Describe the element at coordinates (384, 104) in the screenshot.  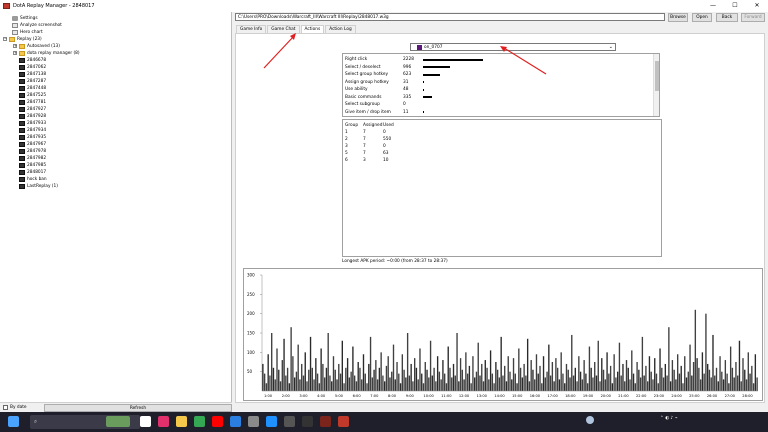
I see `action-row: Select subgroup 0` at that location.